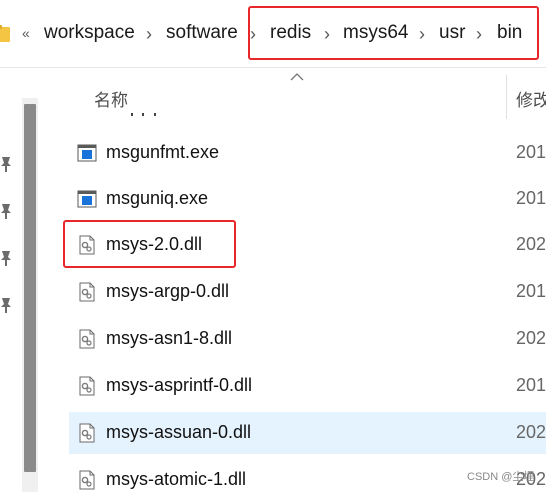 Image resolution: width=546 pixels, height=492 pixels. Describe the element at coordinates (307, 292) in the screenshot. I see `file-row: msys-argp-0.dll 201` at that location.